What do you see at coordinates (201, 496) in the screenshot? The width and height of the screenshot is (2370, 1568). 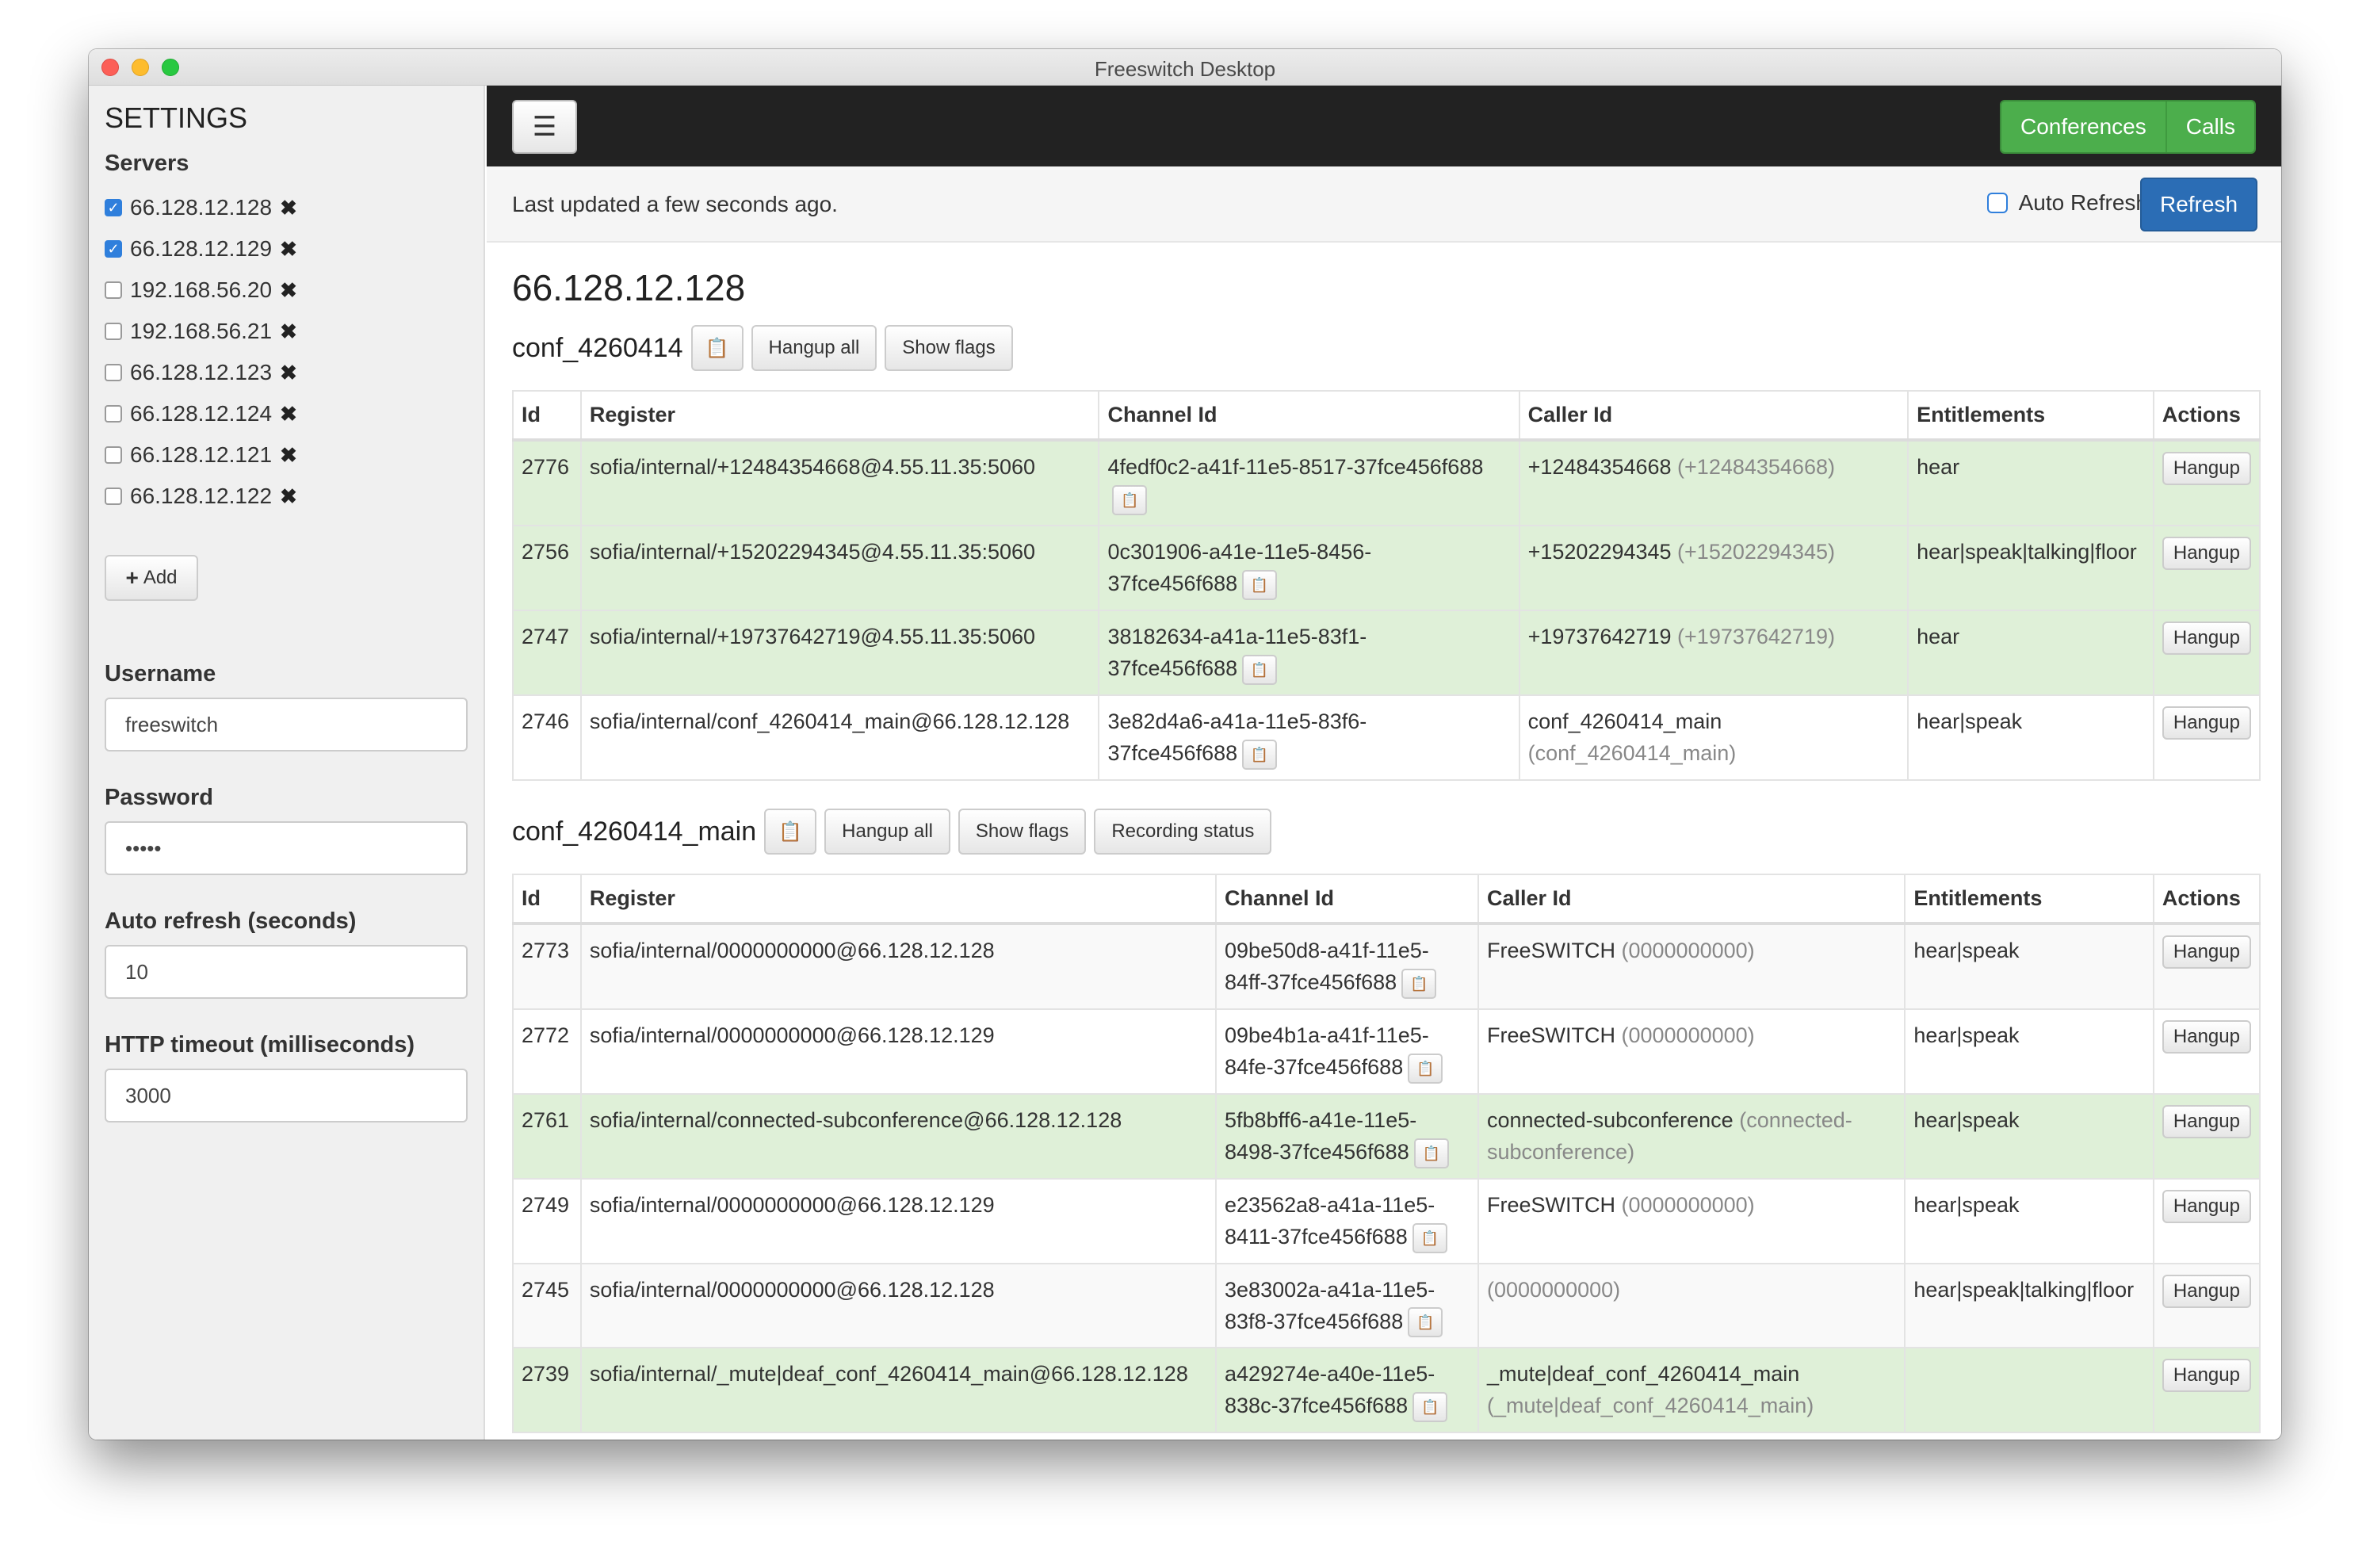 I see `server-item: 66.128.12.122 ✖` at bounding box center [201, 496].